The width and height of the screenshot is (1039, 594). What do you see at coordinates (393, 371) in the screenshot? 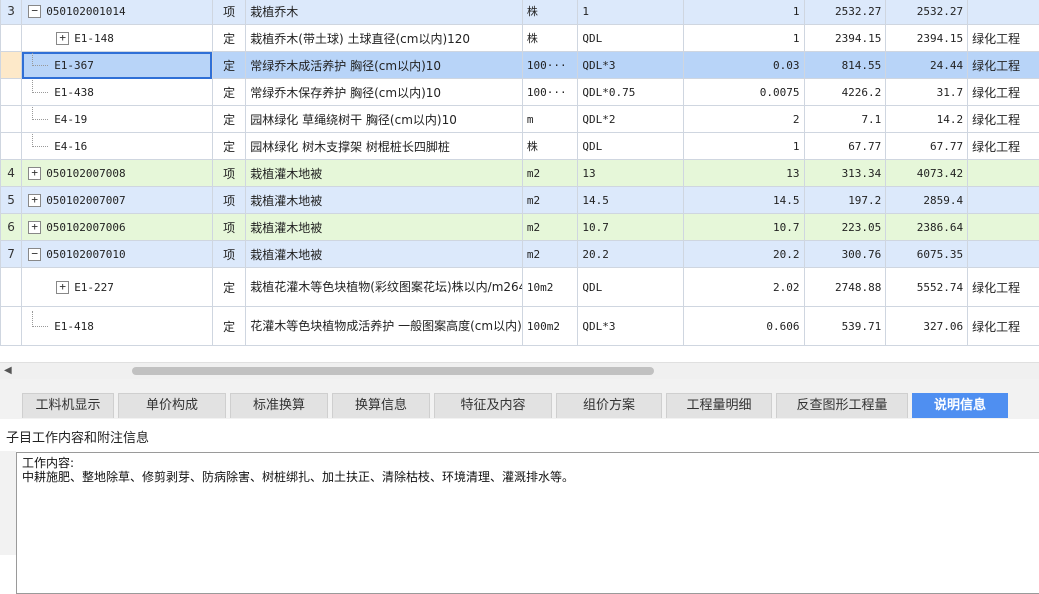
I see `scrollbar-thumb` at bounding box center [393, 371].